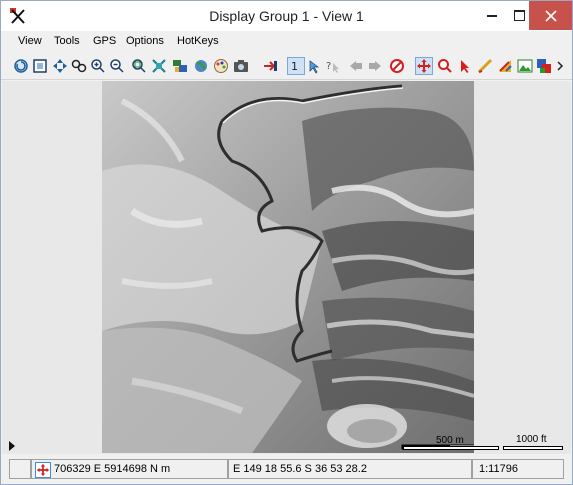 The image size is (573, 485). Describe the element at coordinates (533, 448) in the screenshot. I see `scalebar-imperial` at that location.